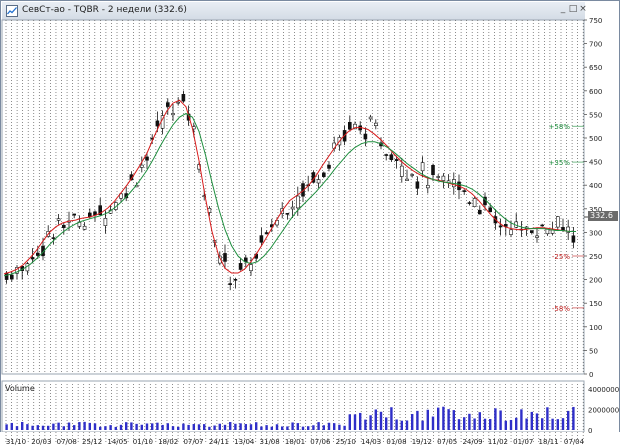 The width and height of the screenshot is (620, 448). I want to click on y-tick-label: 500, so click(595, 139).